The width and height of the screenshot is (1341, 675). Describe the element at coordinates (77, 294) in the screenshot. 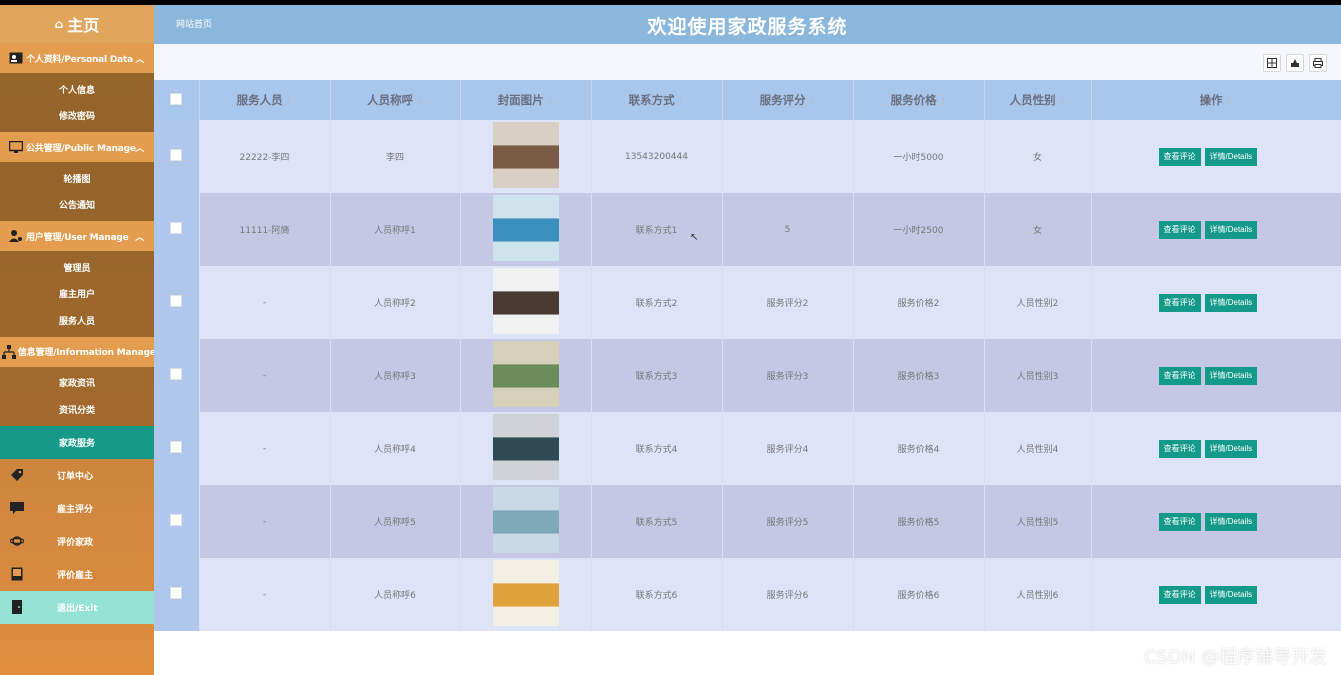

I see `sidebar-item-employer-users: 雇主用户` at that location.